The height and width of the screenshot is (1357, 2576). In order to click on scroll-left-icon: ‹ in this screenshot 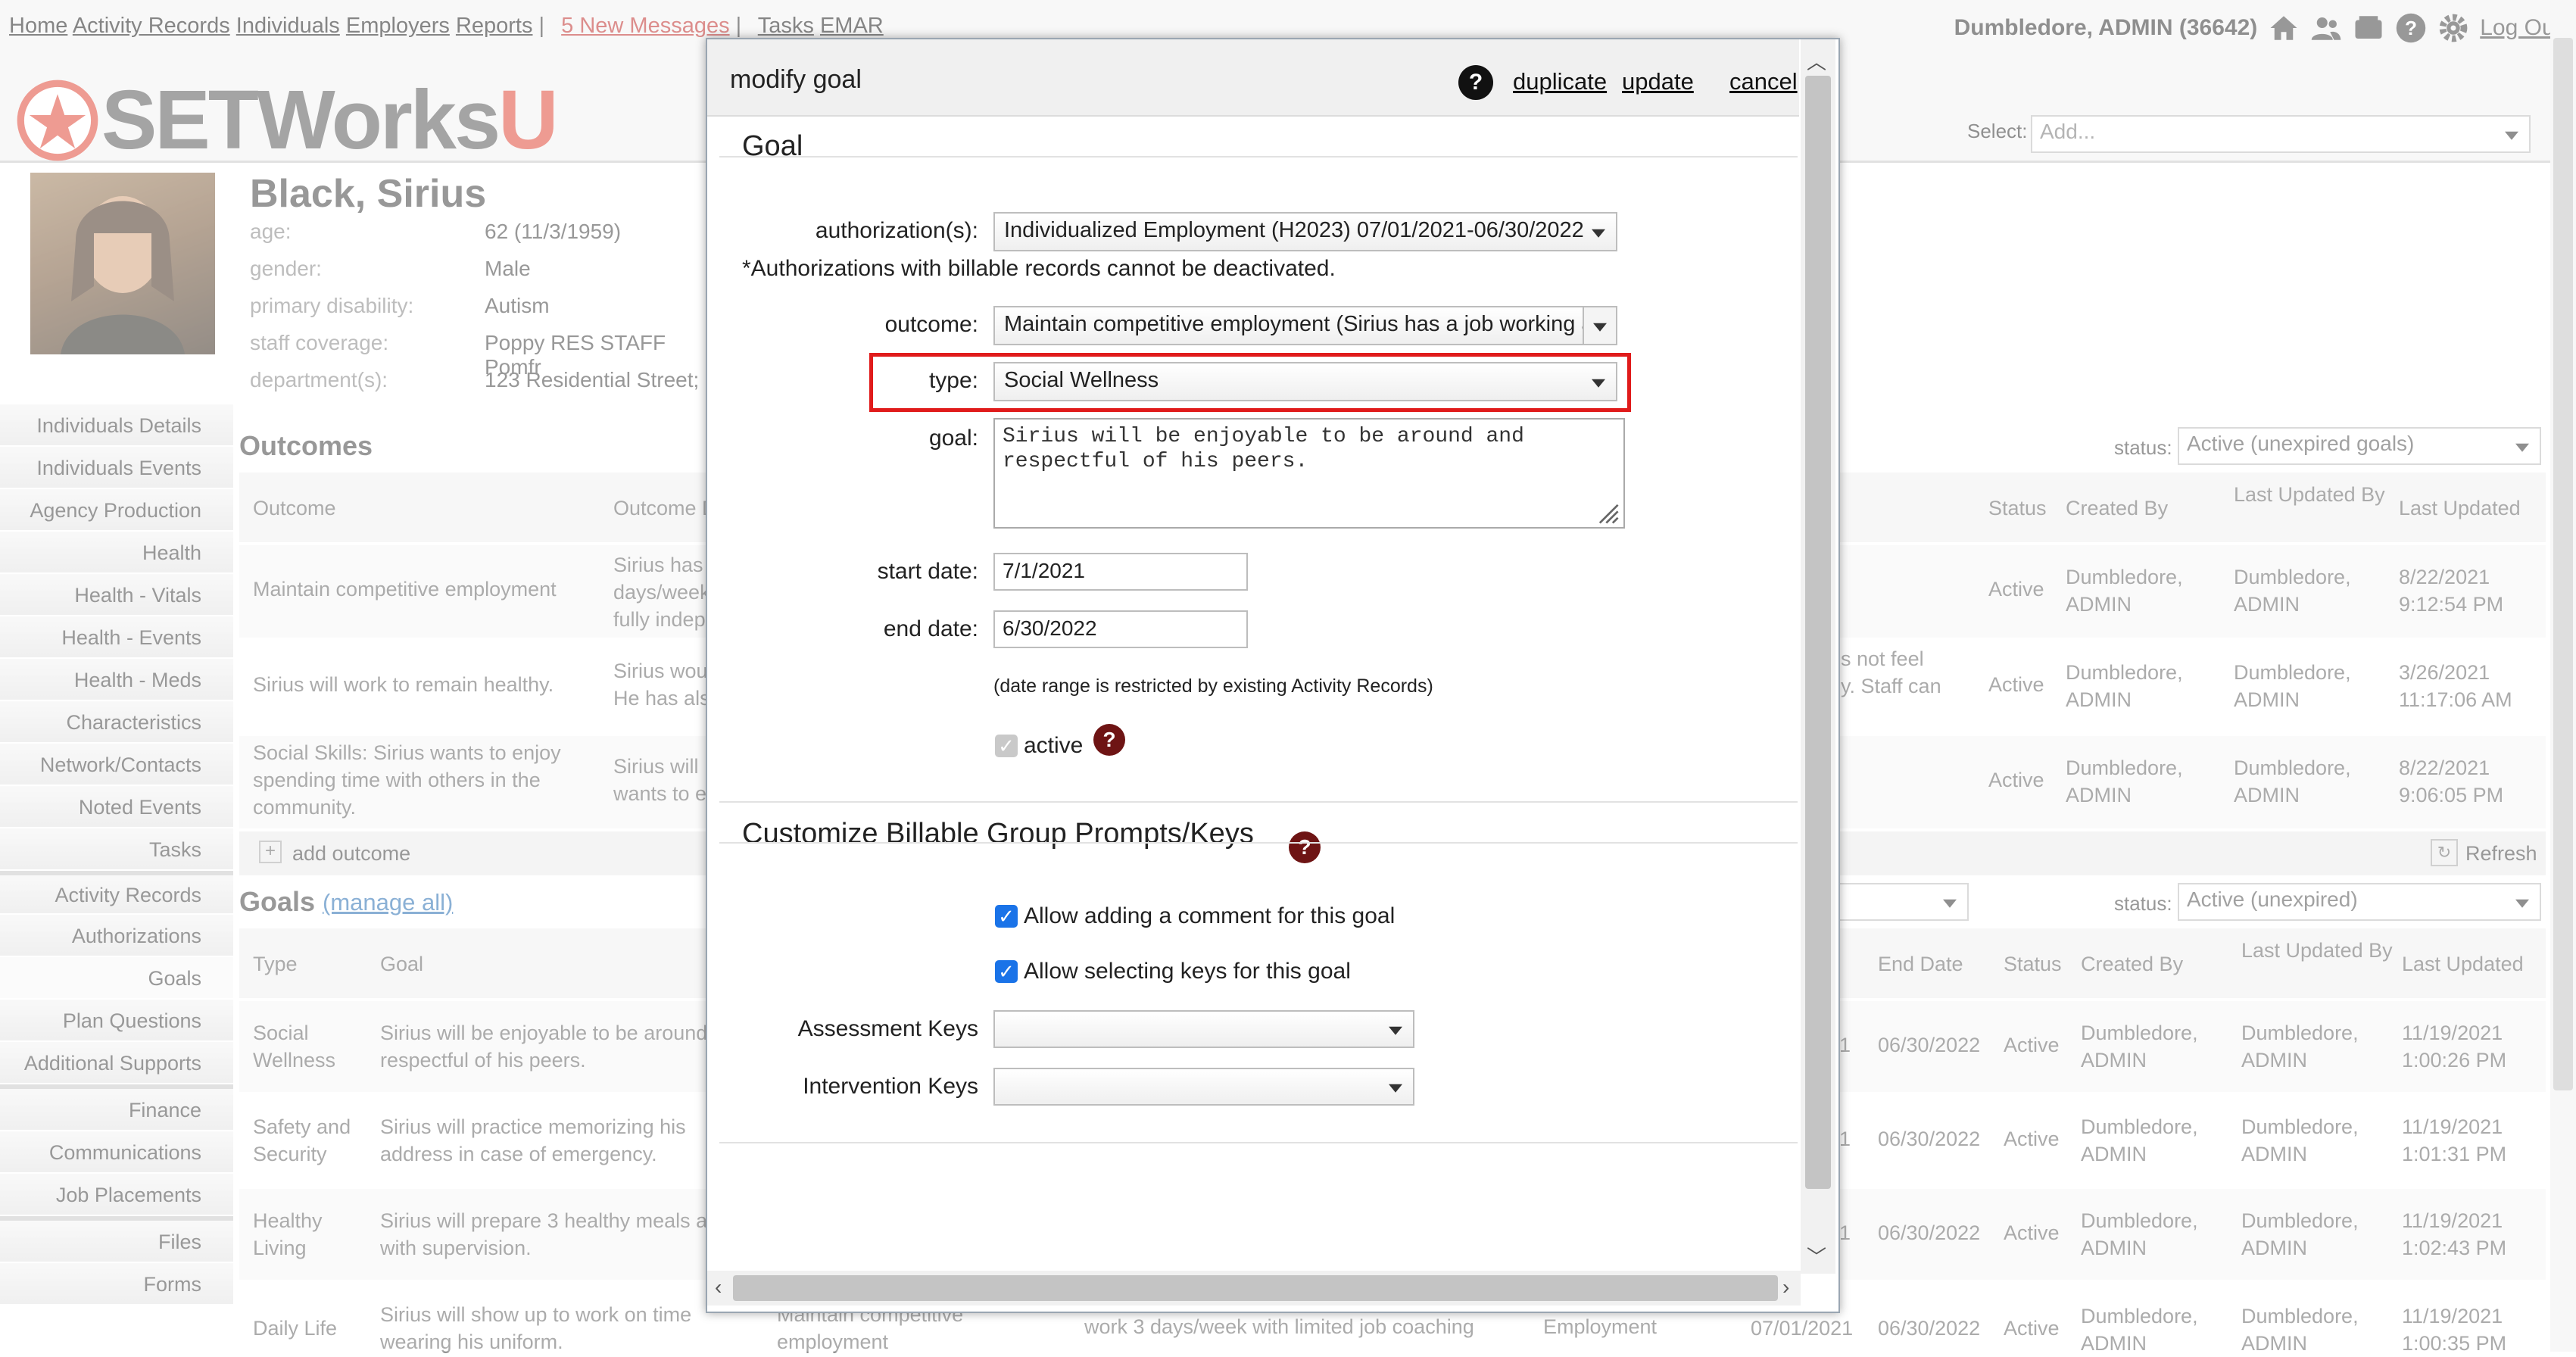, I will do `click(718, 1287)`.